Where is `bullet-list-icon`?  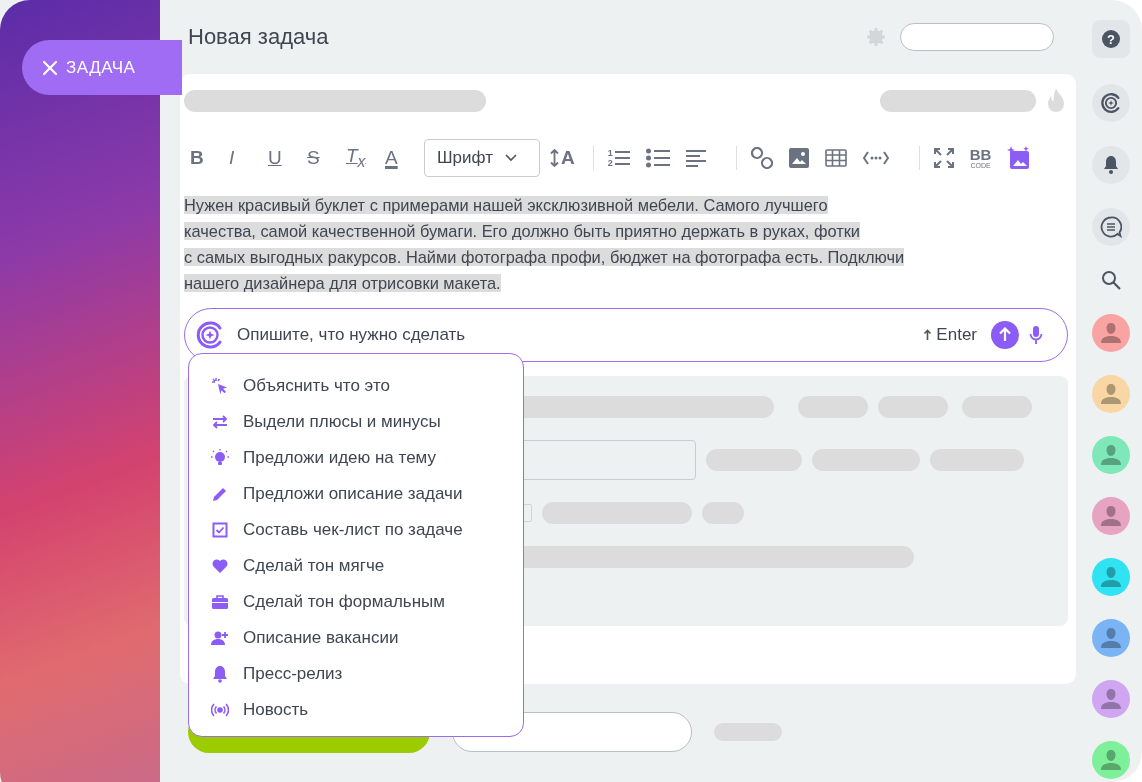 bullet-list-icon is located at coordinates (657, 158).